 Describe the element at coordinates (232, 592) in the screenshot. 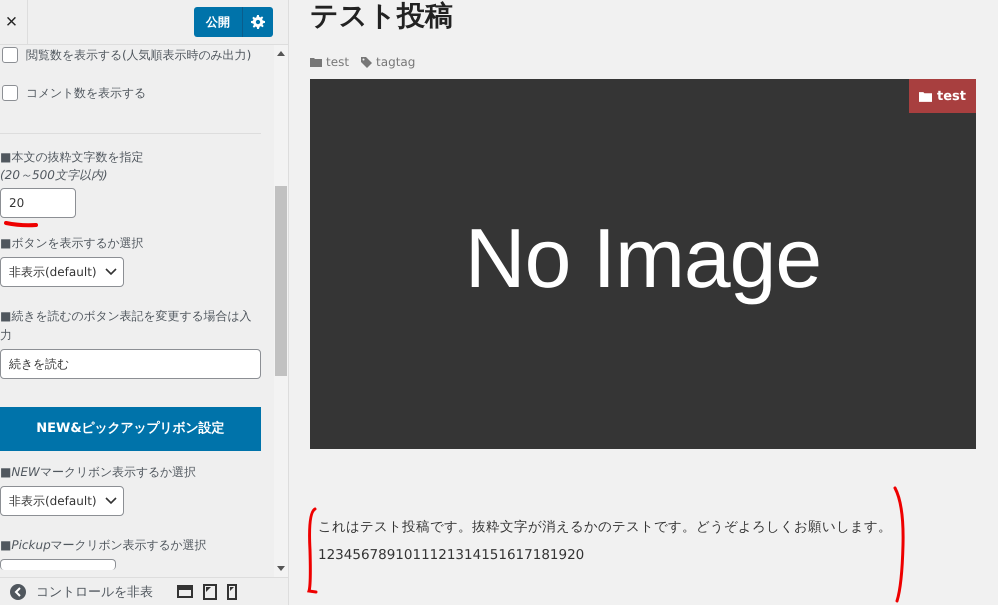

I see `mobile-icon` at that location.